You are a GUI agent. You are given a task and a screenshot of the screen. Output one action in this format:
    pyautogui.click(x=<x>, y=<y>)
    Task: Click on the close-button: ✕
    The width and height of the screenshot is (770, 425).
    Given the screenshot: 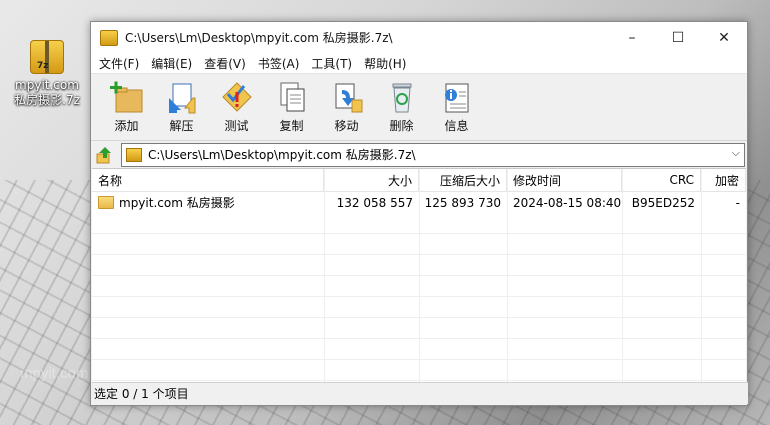 What is the action you would take?
    pyautogui.click(x=724, y=37)
    